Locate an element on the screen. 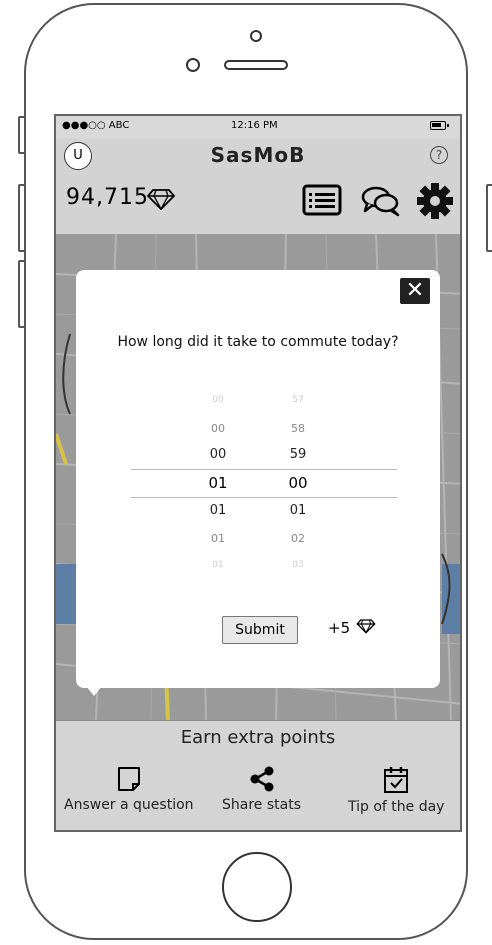 This screenshot has width=492, height=945. status-bar: ●●●○○ ABC 12:16 PM is located at coordinates (258, 127).